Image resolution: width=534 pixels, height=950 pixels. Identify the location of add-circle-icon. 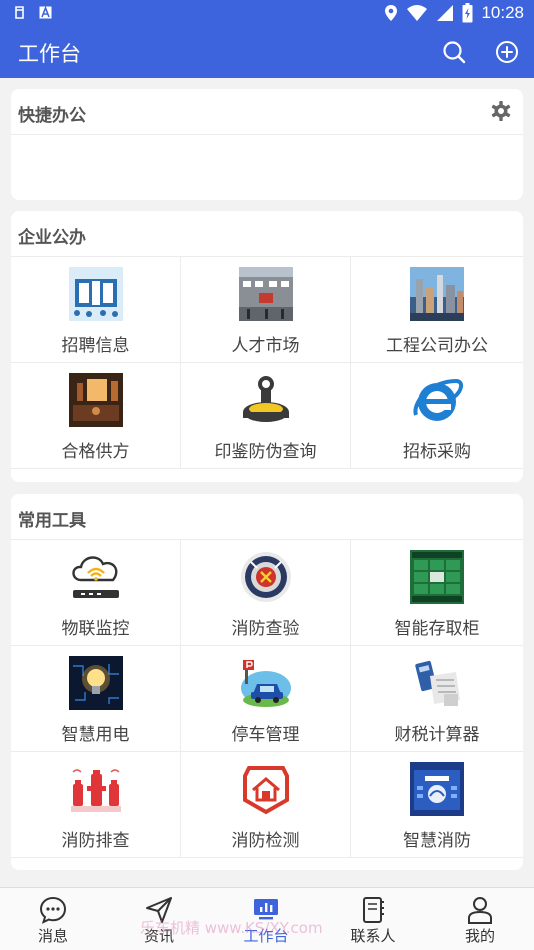
(507, 52).